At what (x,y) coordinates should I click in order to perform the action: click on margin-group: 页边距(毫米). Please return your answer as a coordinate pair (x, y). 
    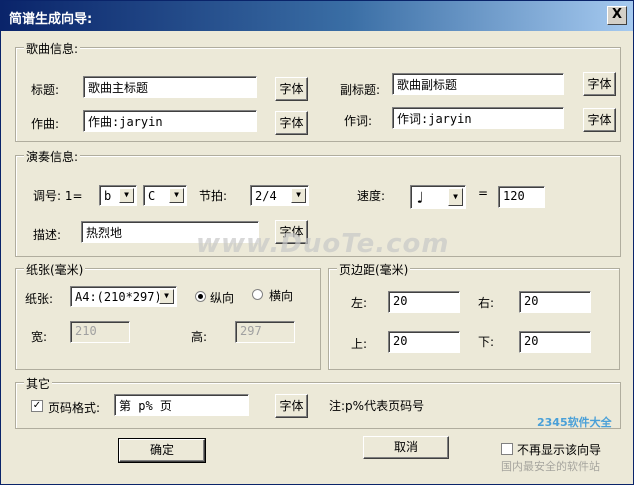
    Looking at the image, I should click on (474, 315).